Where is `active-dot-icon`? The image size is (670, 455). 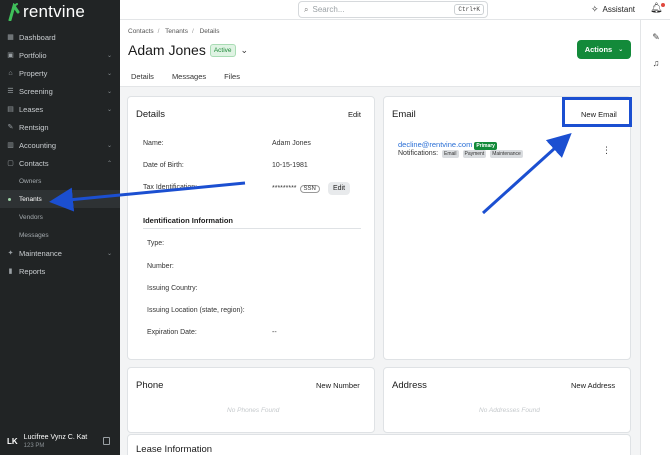 active-dot-icon is located at coordinates (9, 199).